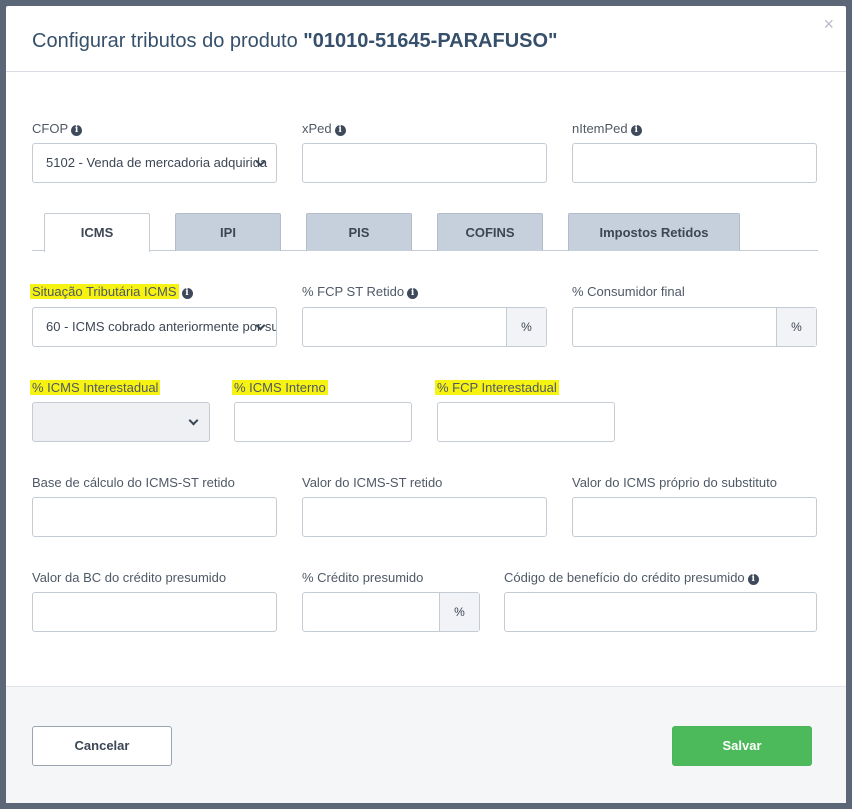 This screenshot has height=809, width=852. Describe the element at coordinates (654, 232) in the screenshot. I see `tab-impostos-retidos: Impostos Retidos` at that location.